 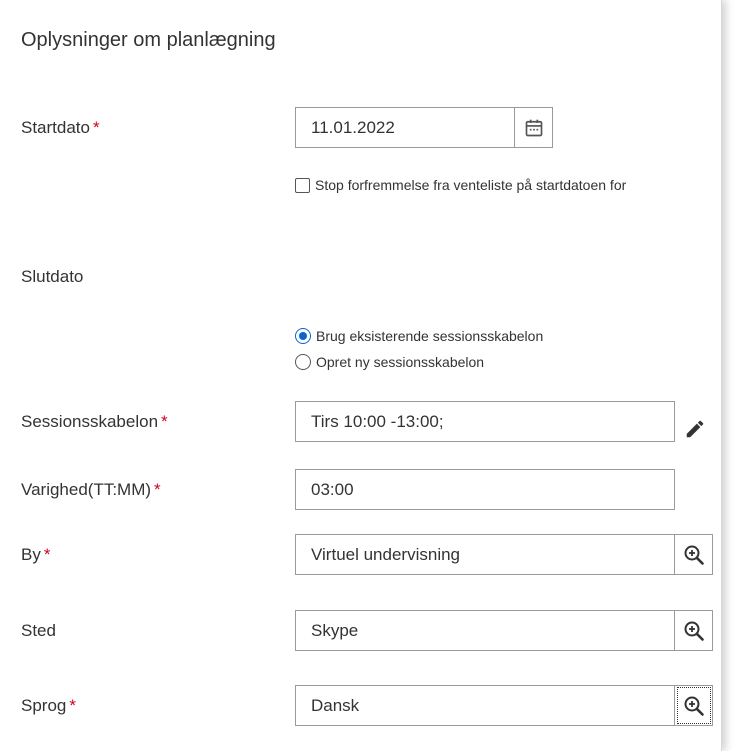 I want to click on place-input, so click(x=485, y=630).